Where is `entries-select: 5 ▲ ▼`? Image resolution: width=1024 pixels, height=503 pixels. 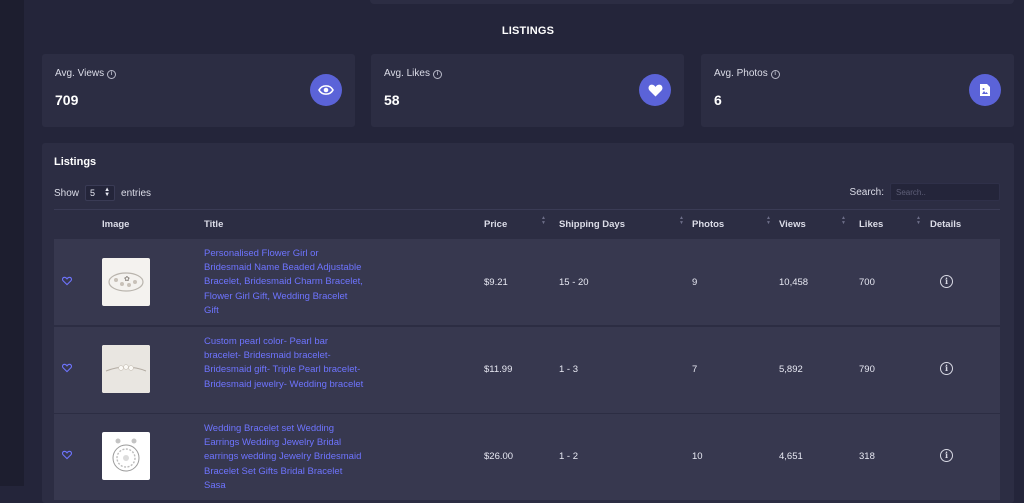 entries-select: 5 ▲ ▼ is located at coordinates (100, 193).